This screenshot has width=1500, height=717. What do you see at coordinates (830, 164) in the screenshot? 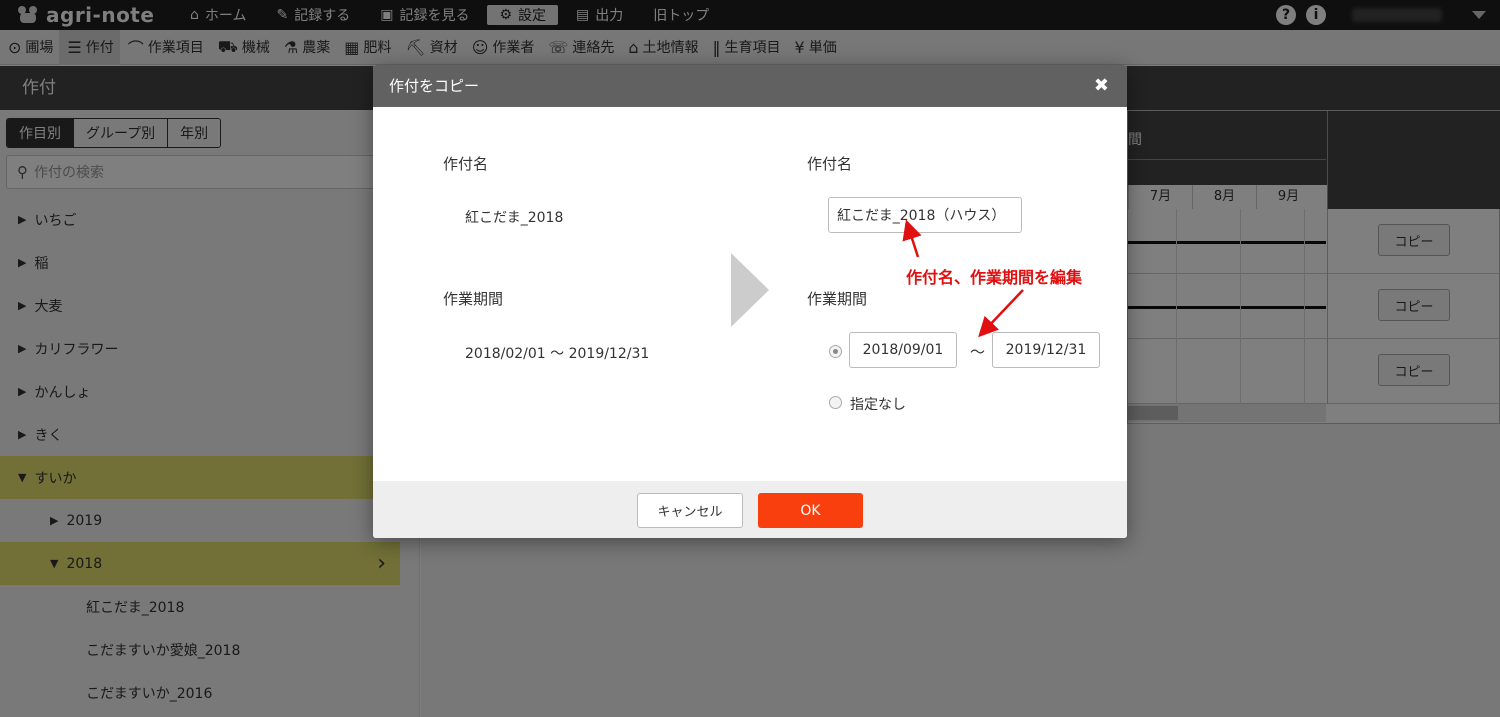
I see `target-name-label: 作付名` at bounding box center [830, 164].